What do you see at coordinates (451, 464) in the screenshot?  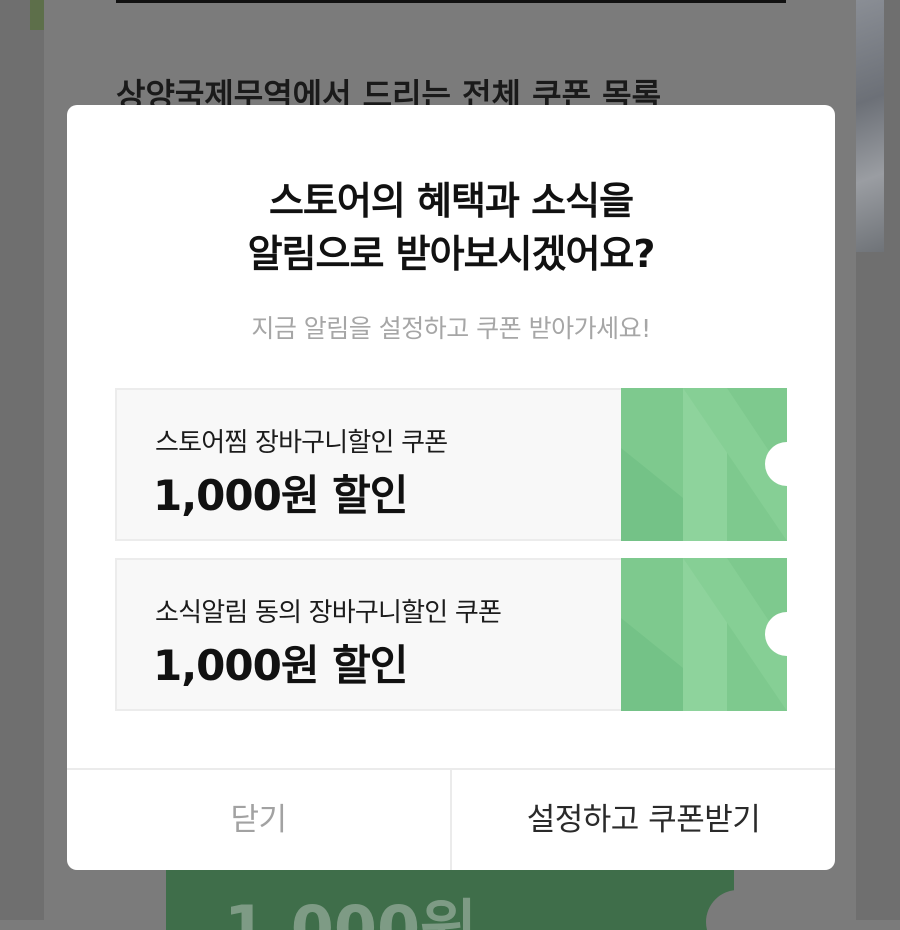 I see `coupon-card: 스토어찜 장바구니할인 쿠폰 1,000원 할인` at bounding box center [451, 464].